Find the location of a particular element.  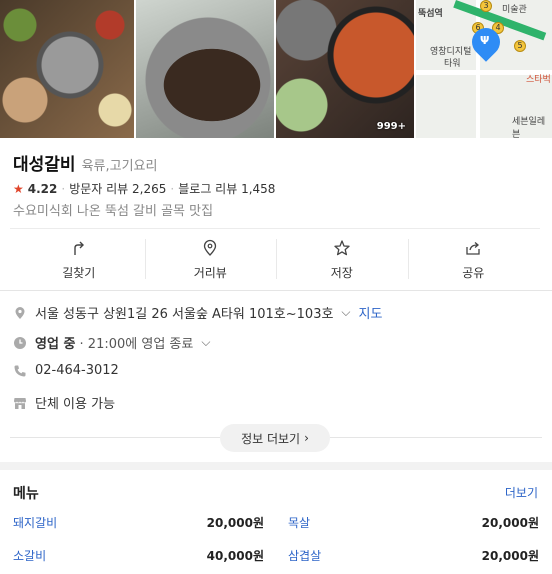

rating-row: ★ 4.22 · 방문자 리뷰 2,265 · 블로그 리뷰 1,458 is located at coordinates (144, 188).